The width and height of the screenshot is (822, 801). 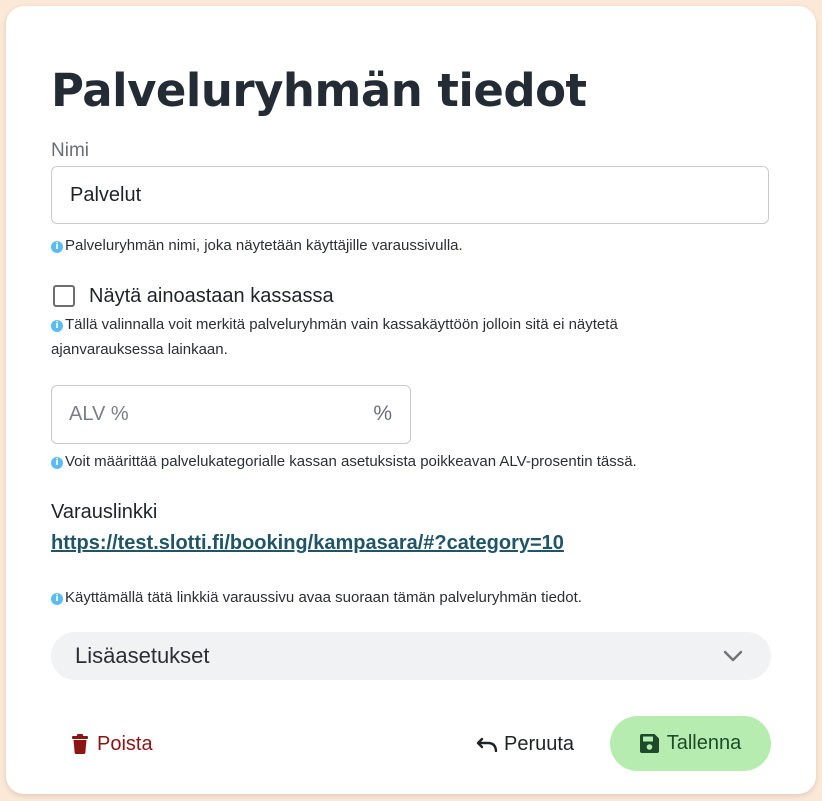 I want to click on vat-percent-suffix: %, so click(x=382, y=413).